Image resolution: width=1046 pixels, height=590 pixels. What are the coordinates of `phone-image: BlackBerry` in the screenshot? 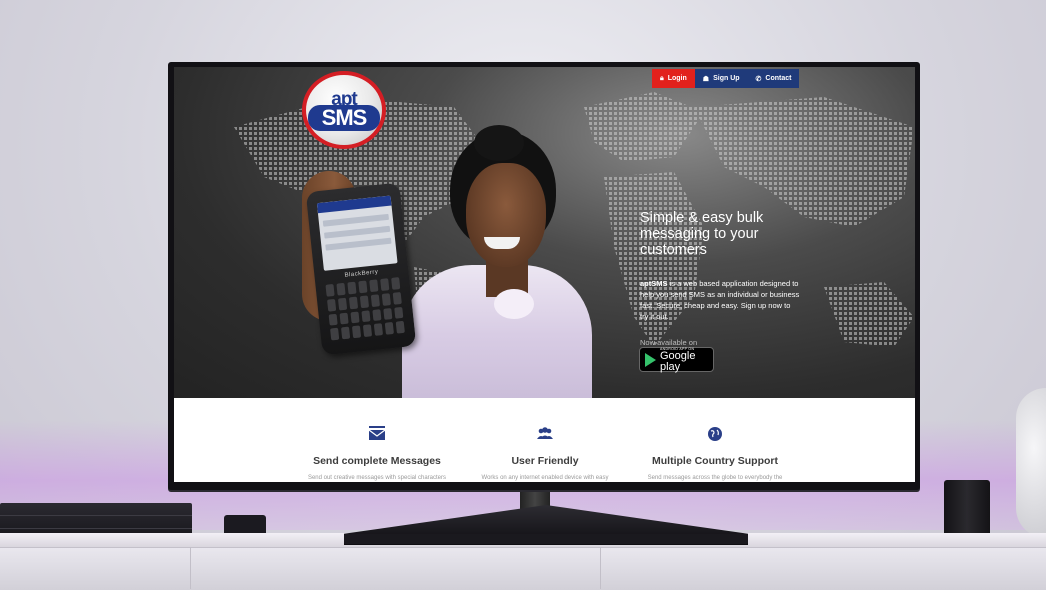 It's located at (361, 269).